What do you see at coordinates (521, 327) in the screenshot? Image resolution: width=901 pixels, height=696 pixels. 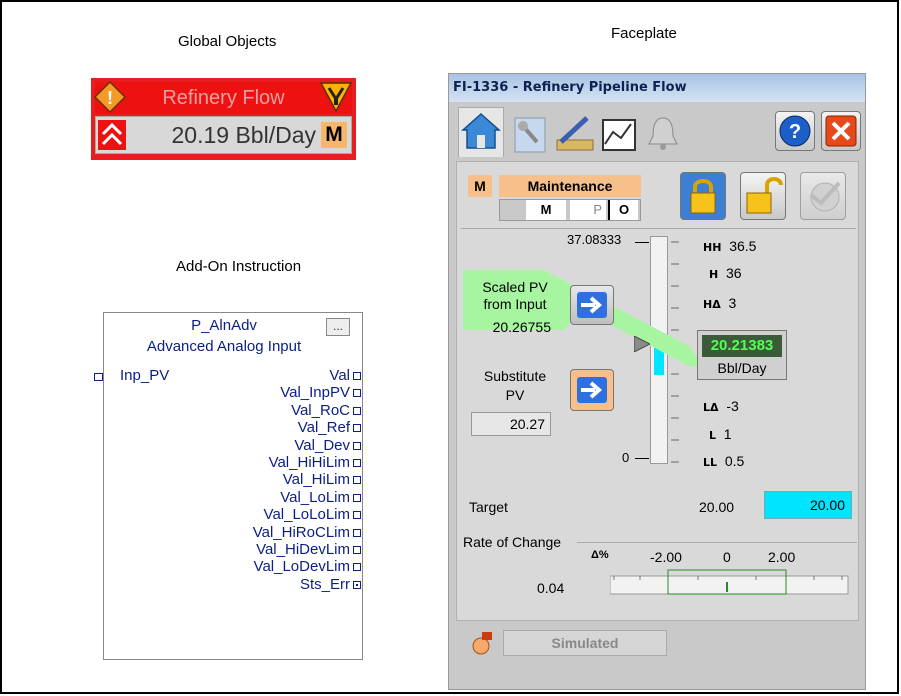 I see `scaled-pv-value: 20.26755` at bounding box center [521, 327].